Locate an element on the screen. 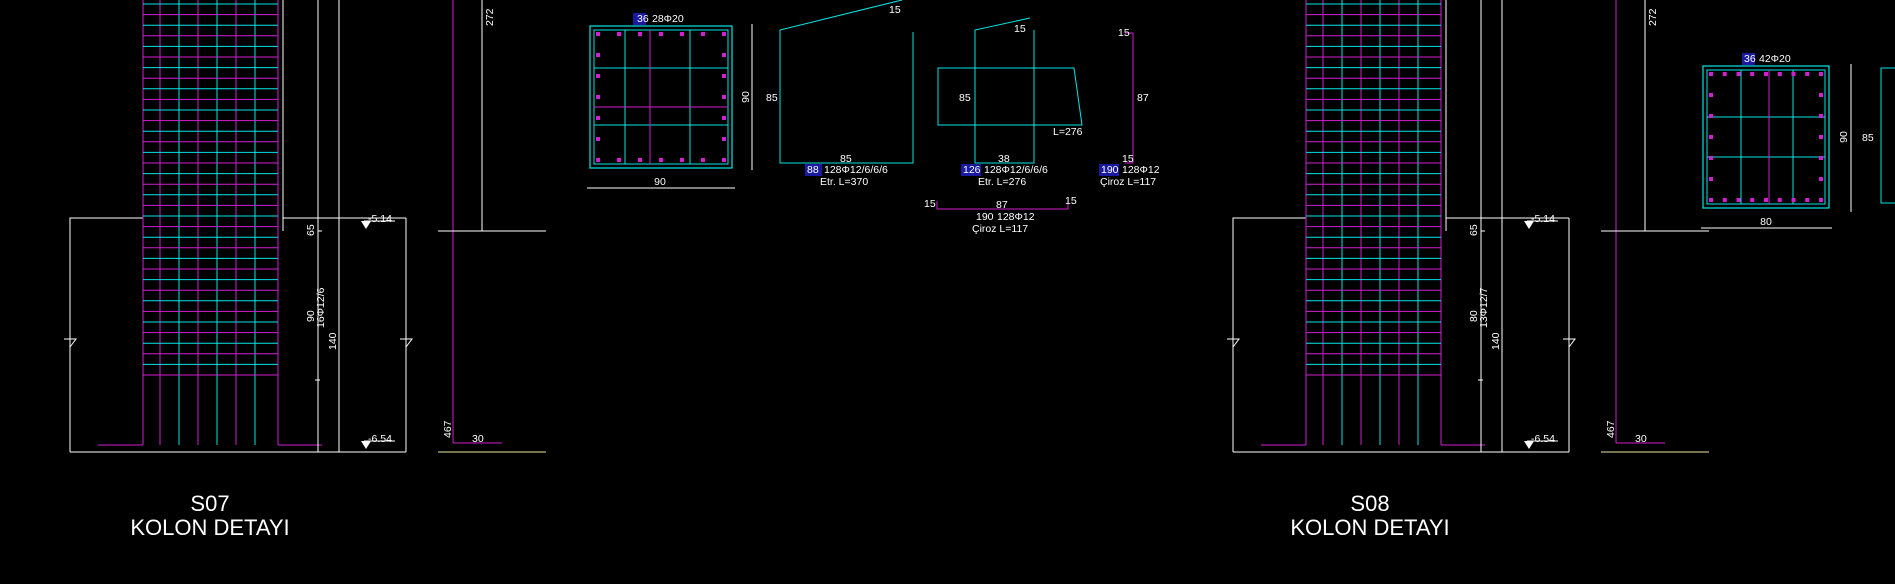 The height and width of the screenshot is (584, 1895). tie1-num: 190 is located at coordinates (1110, 170).